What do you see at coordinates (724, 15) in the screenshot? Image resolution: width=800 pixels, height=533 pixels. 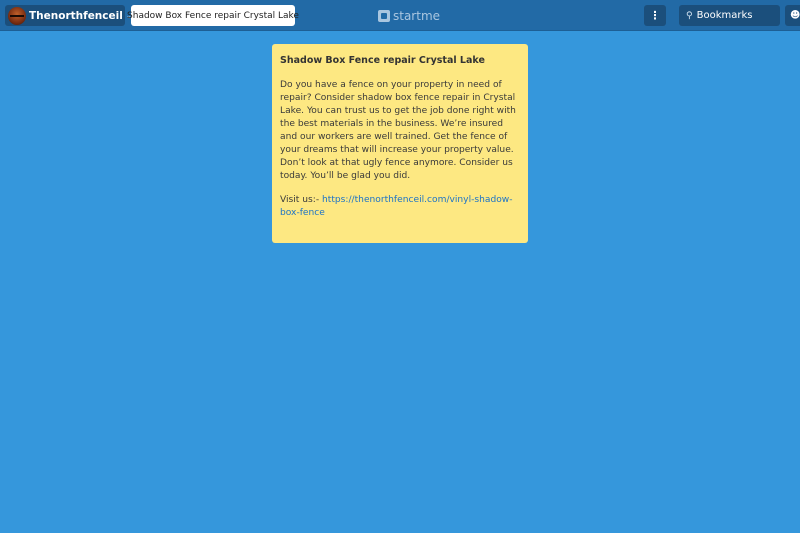 I see `bookmarks-label: Bookmarks` at bounding box center [724, 15].